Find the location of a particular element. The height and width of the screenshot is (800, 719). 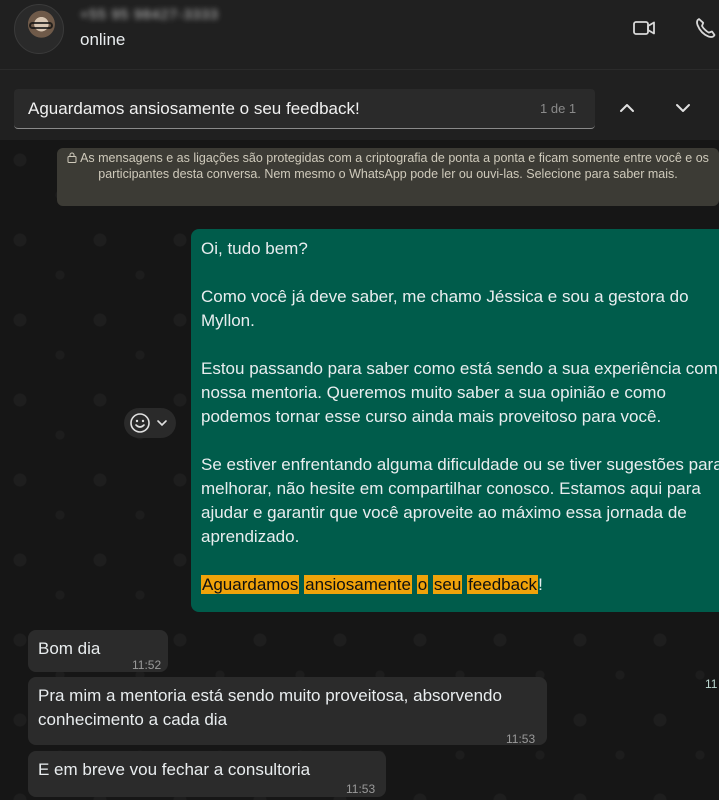

message-text: conhecimento a cada dia is located at coordinates (133, 719).